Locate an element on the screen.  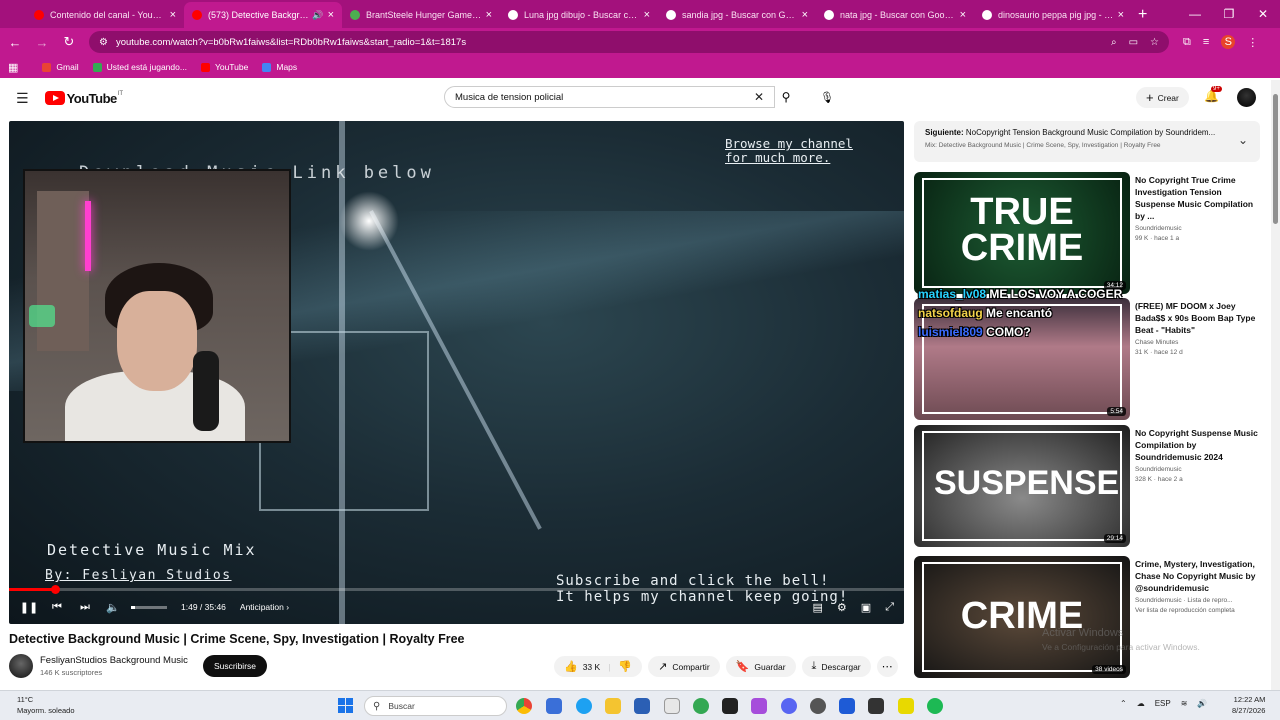
clear-search-icon: ✕ is located at coordinates (759, 97).